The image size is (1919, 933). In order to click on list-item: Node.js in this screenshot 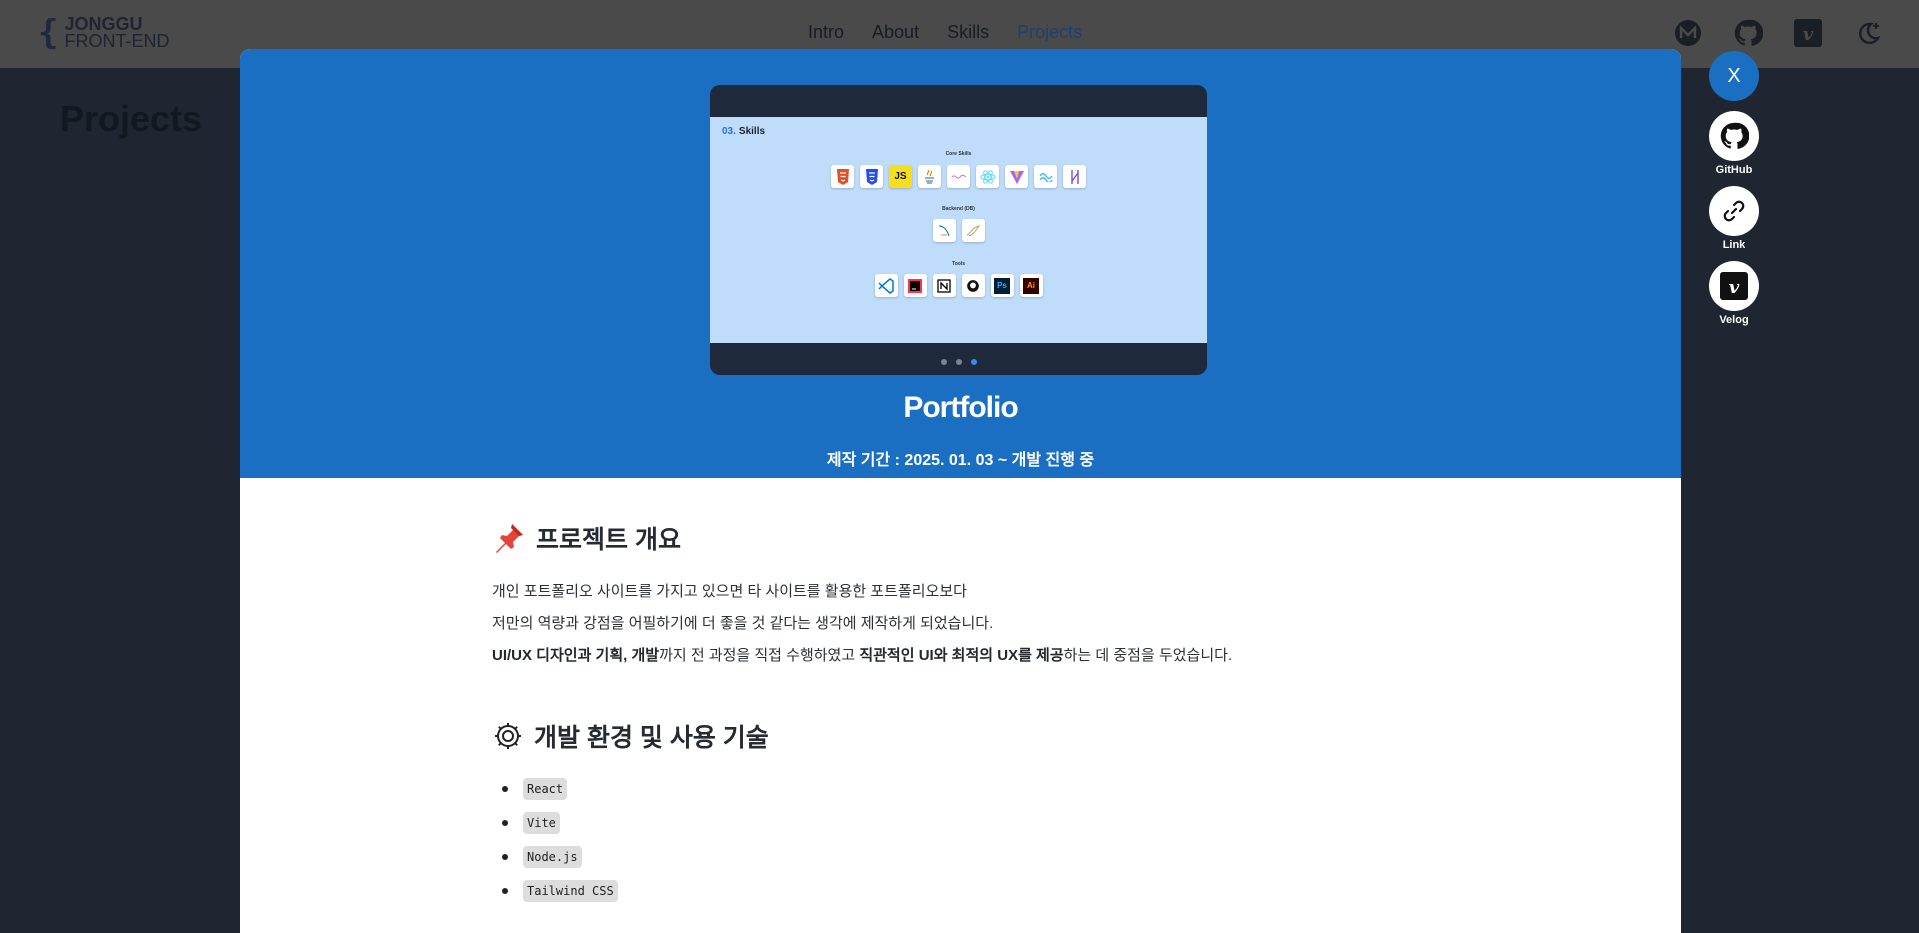, I will do `click(1086, 857)`.